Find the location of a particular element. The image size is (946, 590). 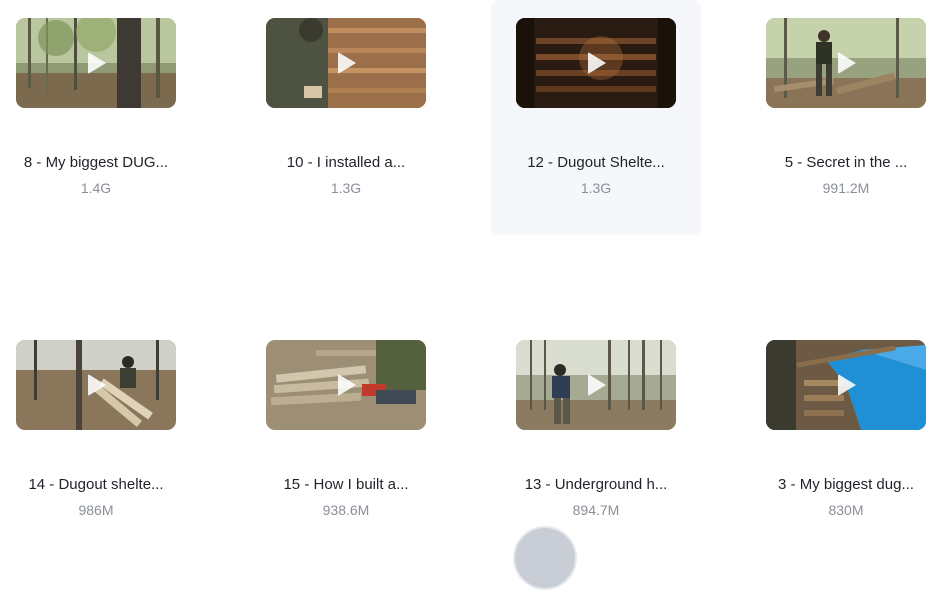

file-size: 1.4G is located at coordinates (96, 188).